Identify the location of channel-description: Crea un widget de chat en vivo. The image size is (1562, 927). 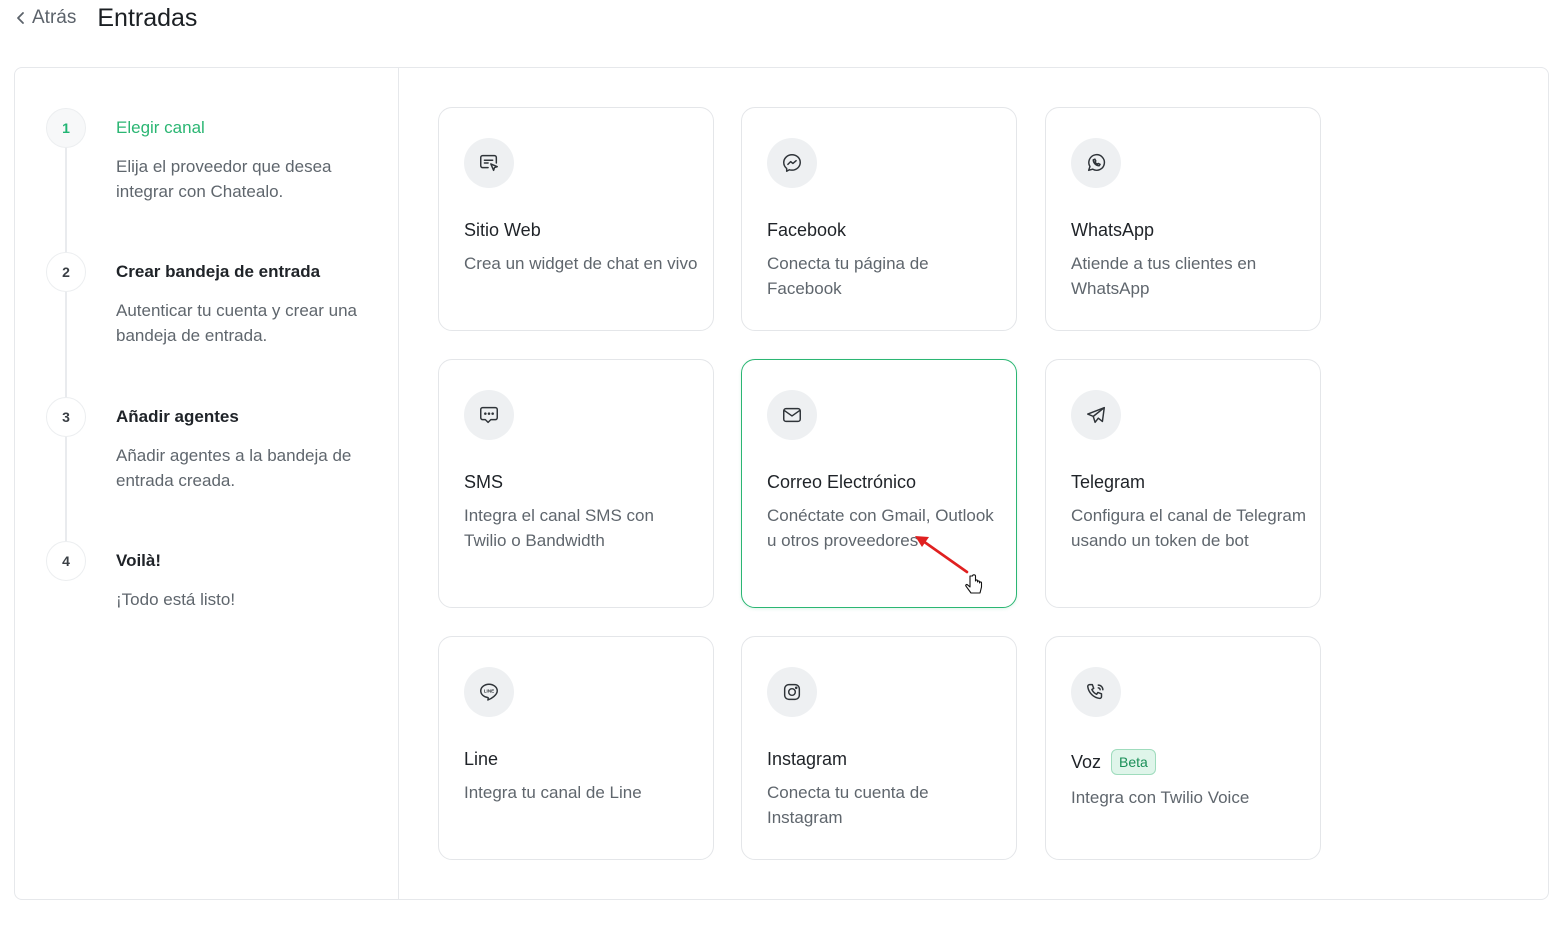
(581, 263).